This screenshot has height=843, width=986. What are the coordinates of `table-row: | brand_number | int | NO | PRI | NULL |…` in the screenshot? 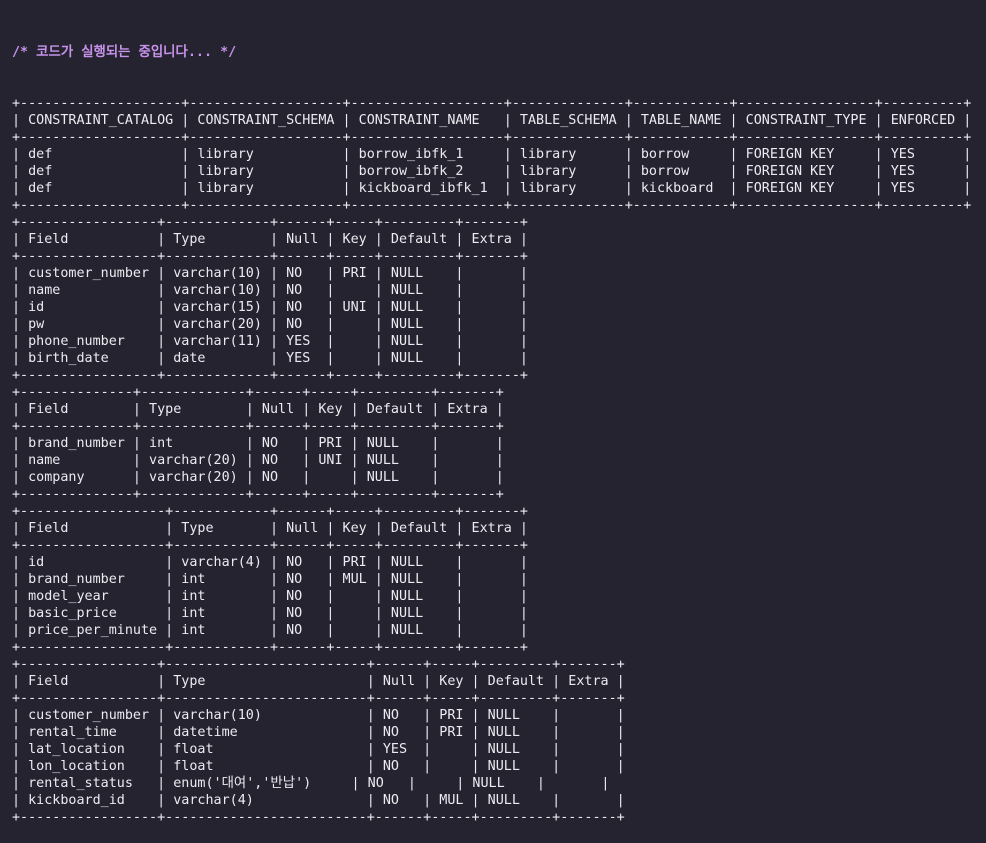 It's located at (258, 443).